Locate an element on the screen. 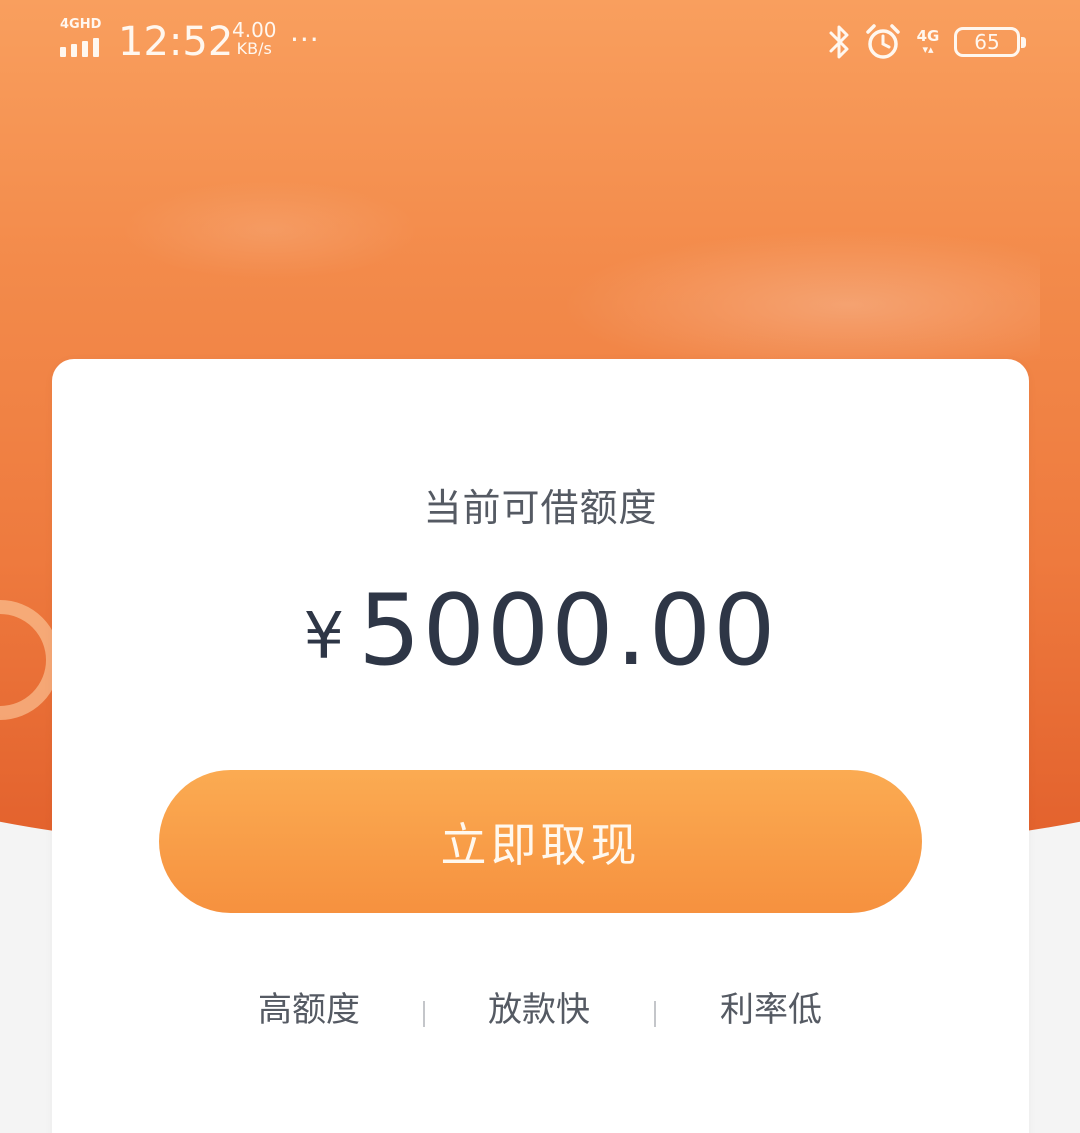  speed-unit: KB/s is located at coordinates (254, 48).